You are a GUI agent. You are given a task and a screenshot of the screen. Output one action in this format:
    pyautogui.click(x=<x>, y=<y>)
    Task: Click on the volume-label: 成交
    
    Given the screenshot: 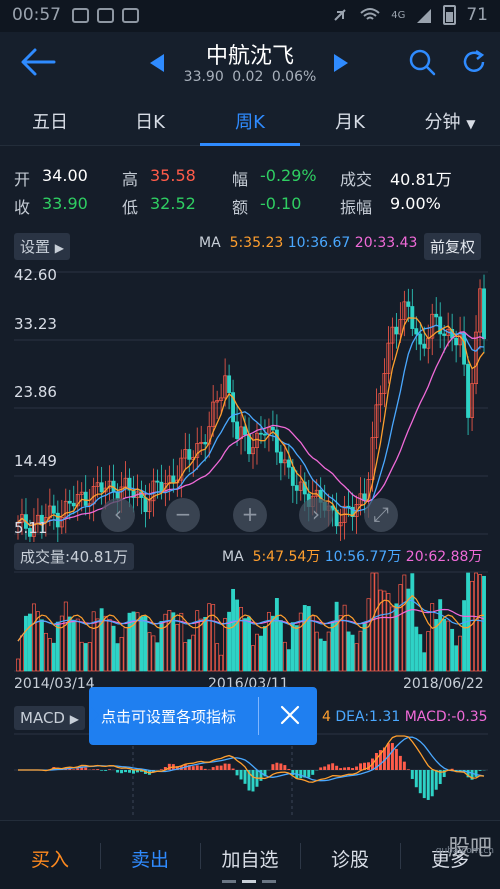 What is the action you would take?
    pyautogui.click(x=356, y=179)
    